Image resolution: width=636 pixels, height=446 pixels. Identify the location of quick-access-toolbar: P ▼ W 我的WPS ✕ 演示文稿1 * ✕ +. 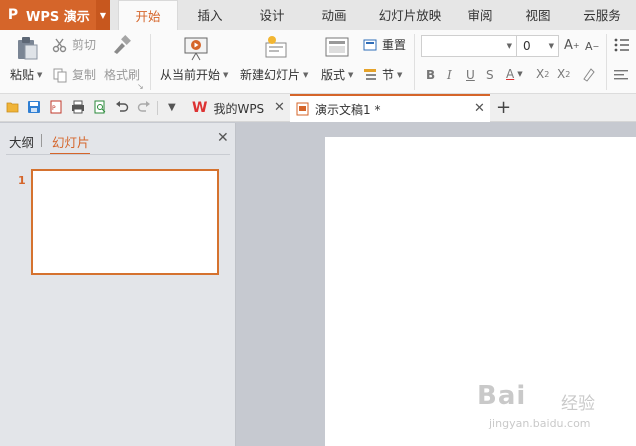
(318, 108).